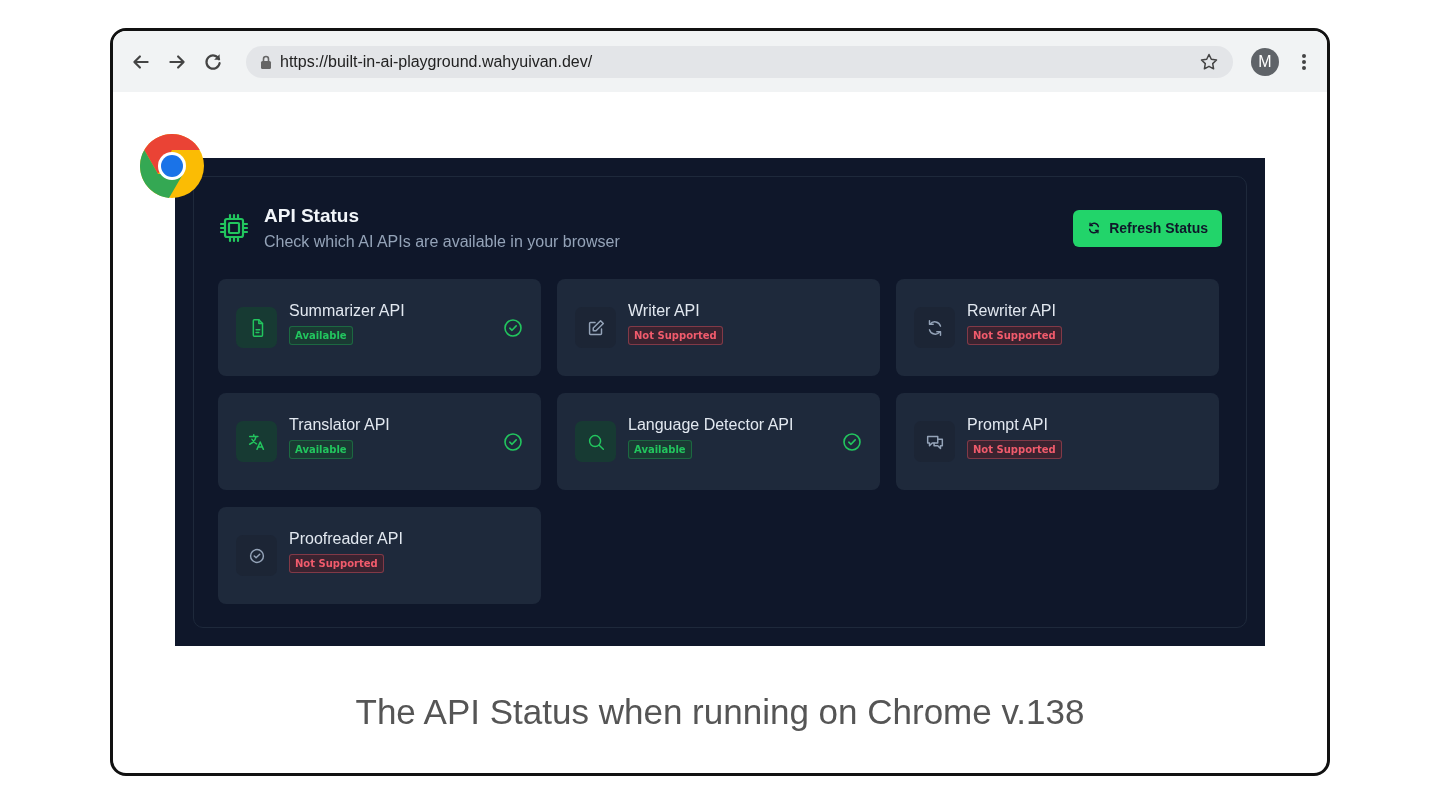  What do you see at coordinates (312, 216) in the screenshot?
I see `panel-title: API Status` at bounding box center [312, 216].